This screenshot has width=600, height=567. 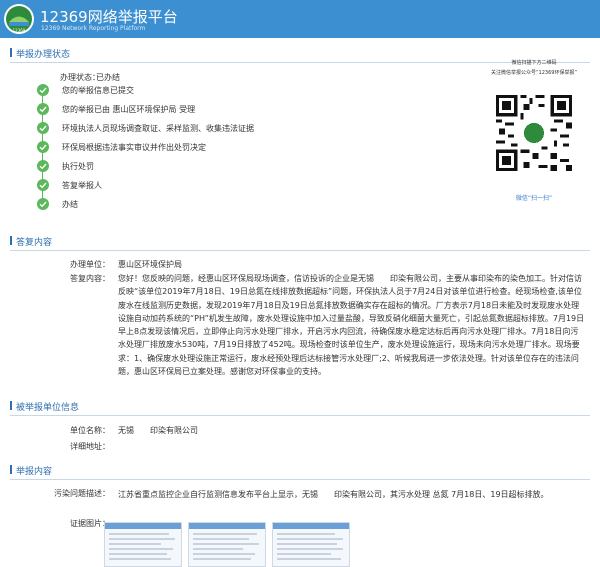 I want to click on progress-step-label: 执行处罚, so click(x=78, y=166).